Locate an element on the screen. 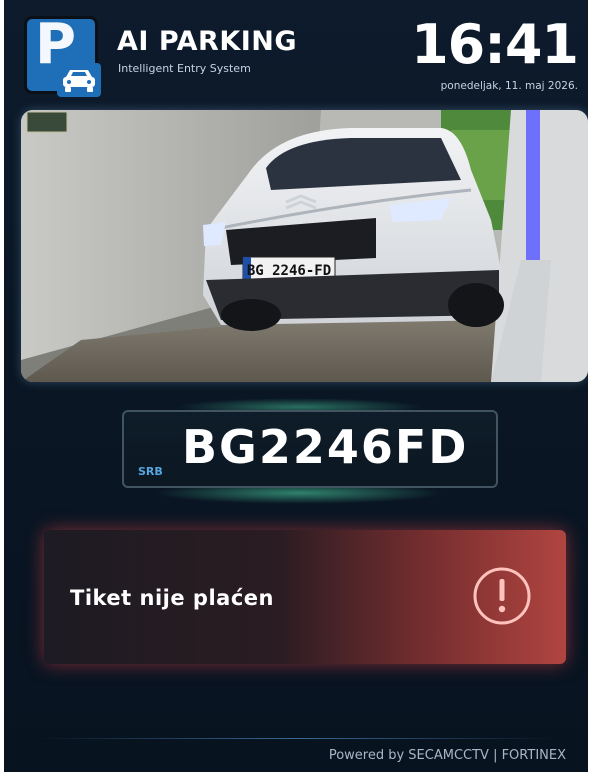 The width and height of the screenshot is (592, 772). plate-number: BG2246FD is located at coordinates (325, 447).